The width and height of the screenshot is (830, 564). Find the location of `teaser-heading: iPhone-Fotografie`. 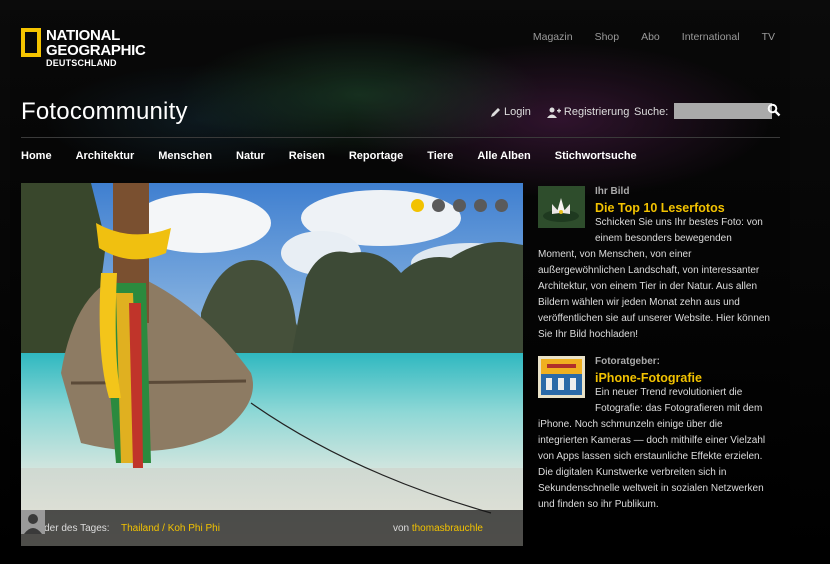

teaser-heading: iPhone-Fotografie is located at coordinates (648, 378).